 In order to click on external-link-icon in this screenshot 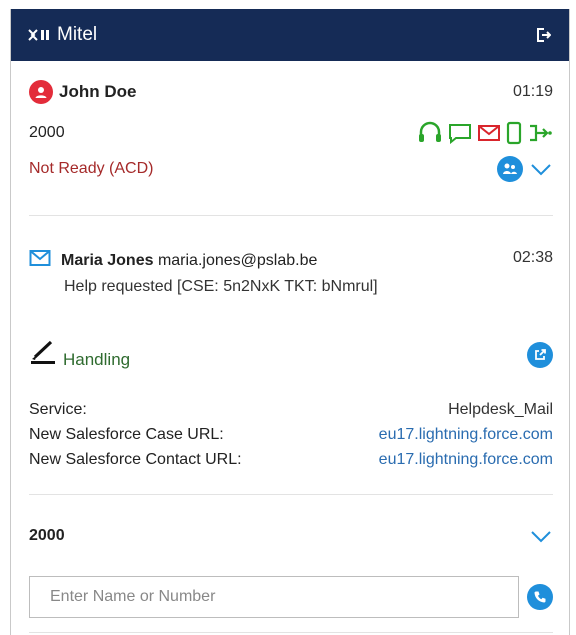, I will do `click(540, 354)`.